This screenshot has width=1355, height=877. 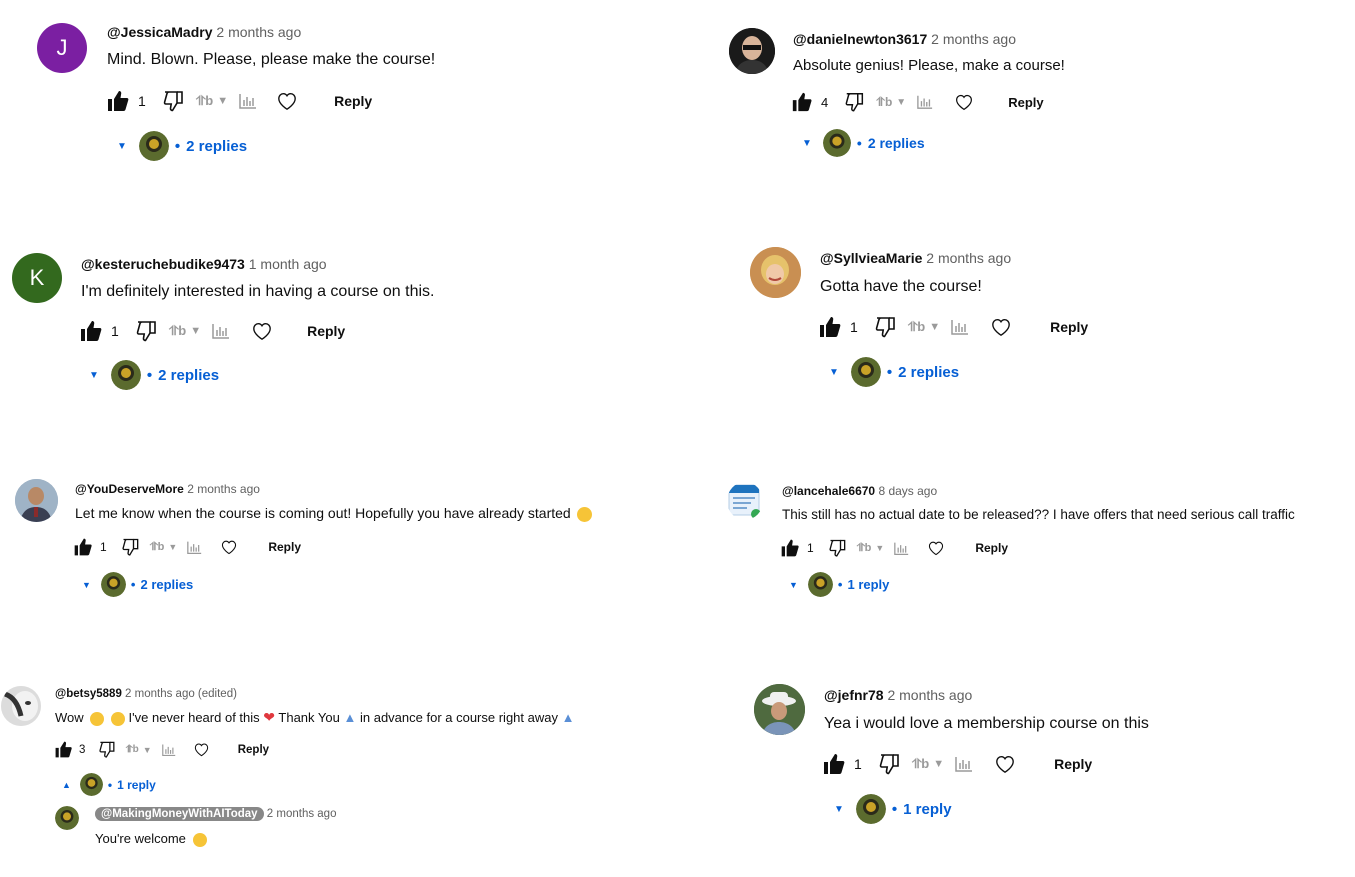 I want to click on replies-count: 2 replies, so click(x=189, y=375).